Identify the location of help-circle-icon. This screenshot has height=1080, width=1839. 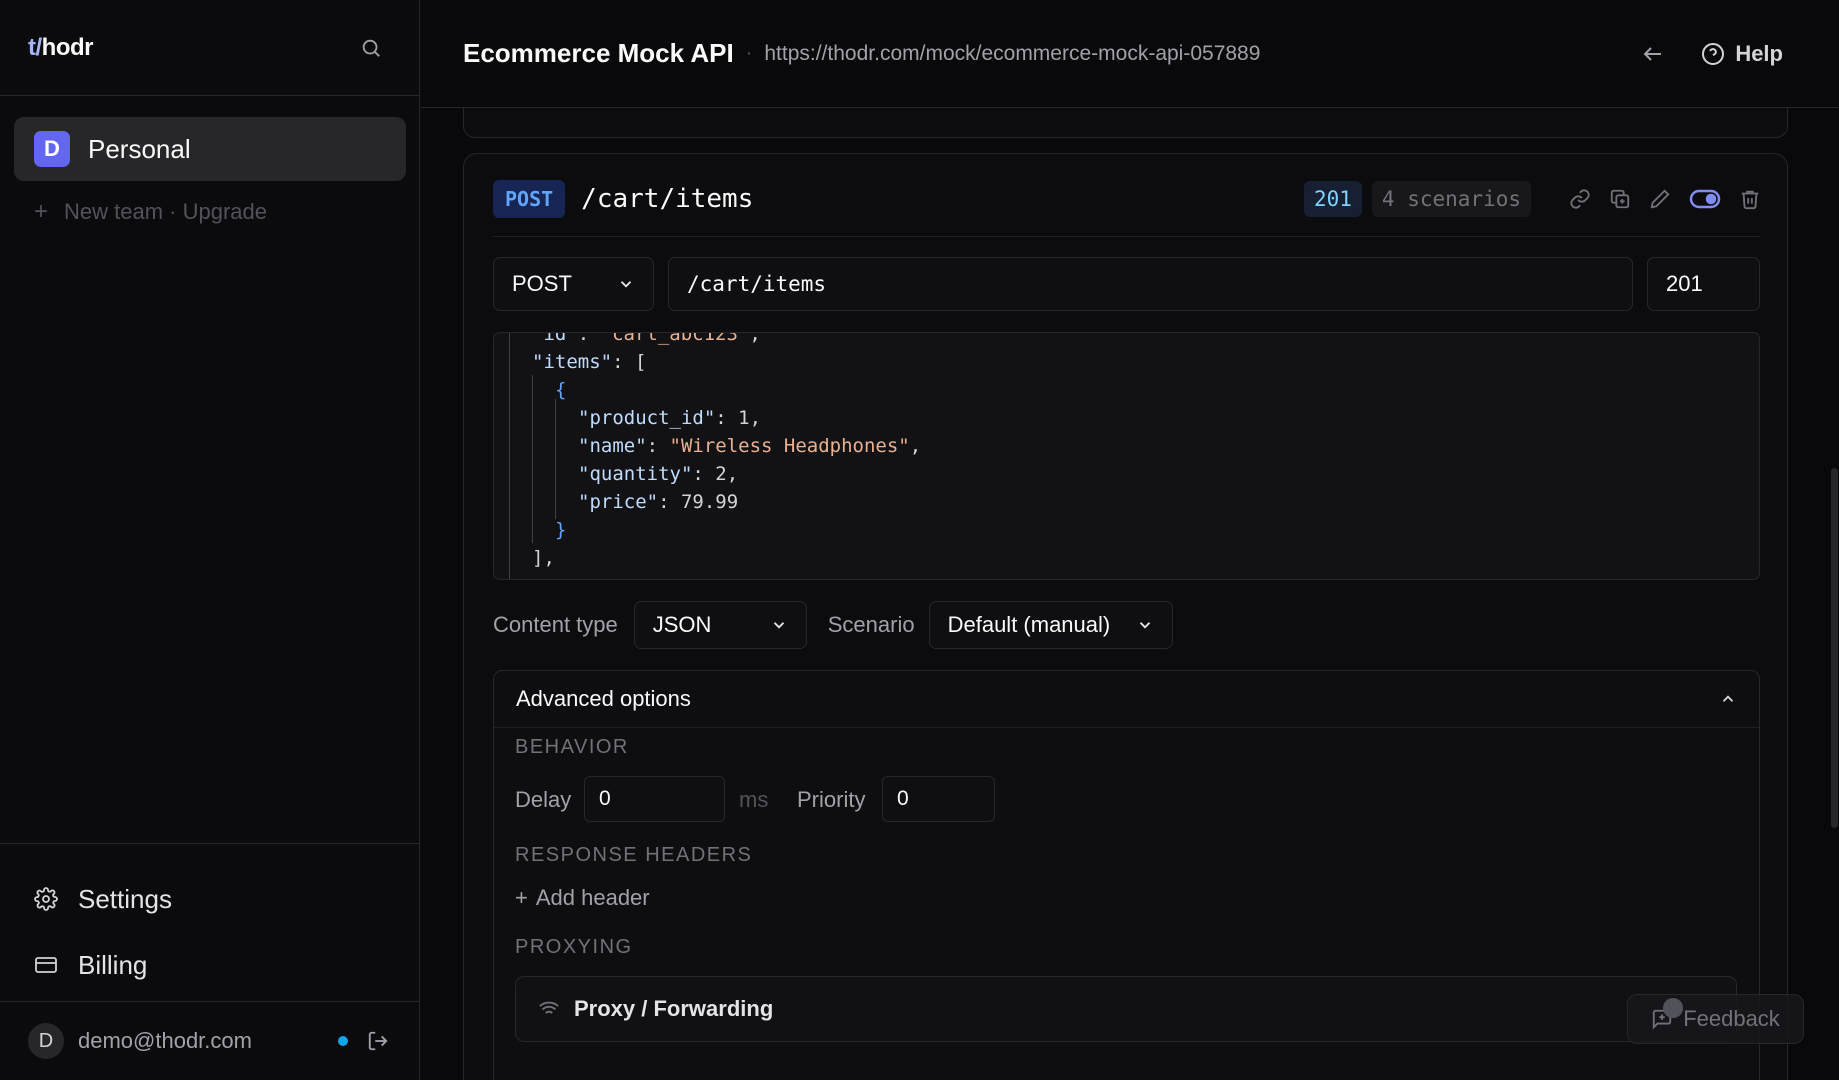
(1713, 54).